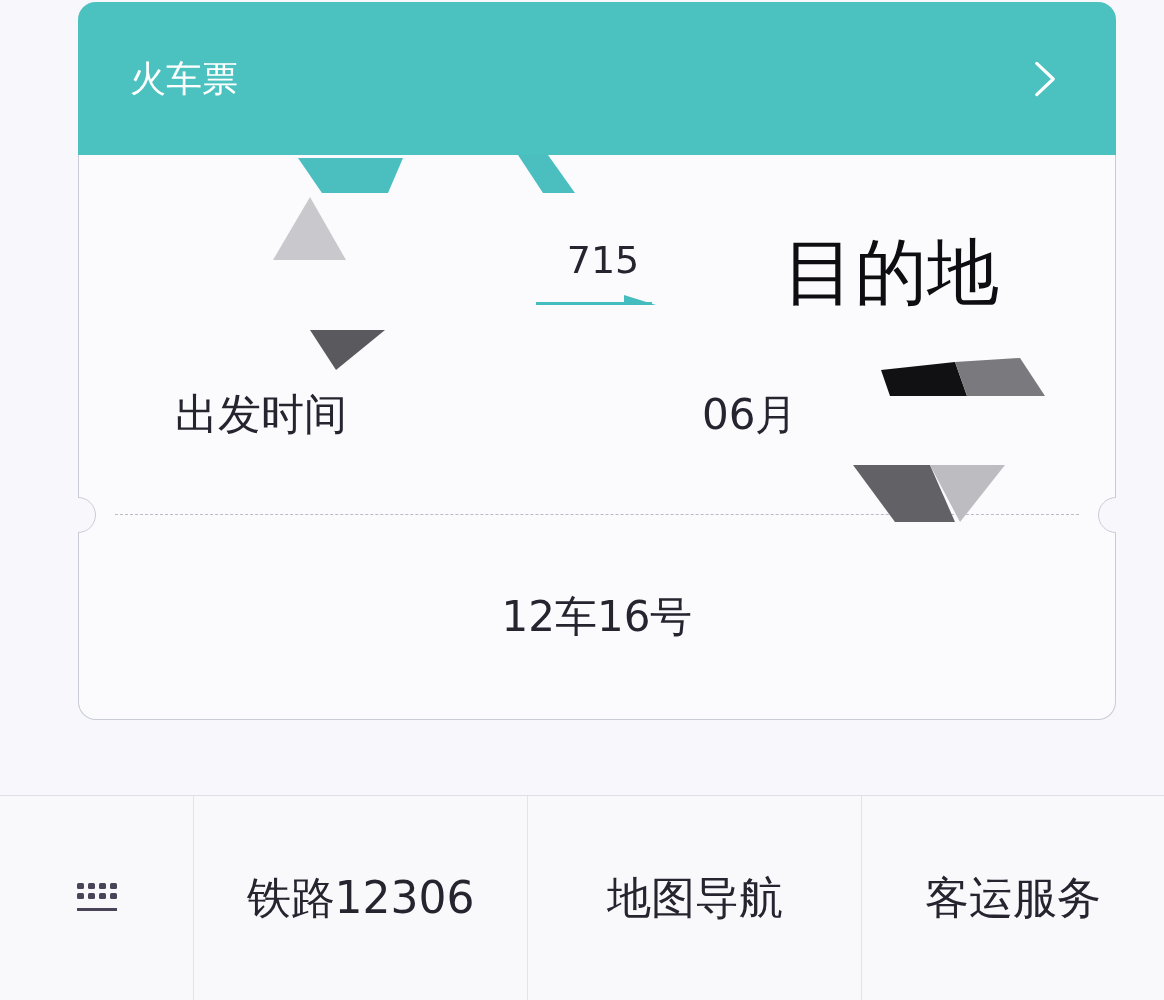 This screenshot has width=1164, height=1000. Describe the element at coordinates (750, 415) in the screenshot. I see `departure-date: 06月` at that location.